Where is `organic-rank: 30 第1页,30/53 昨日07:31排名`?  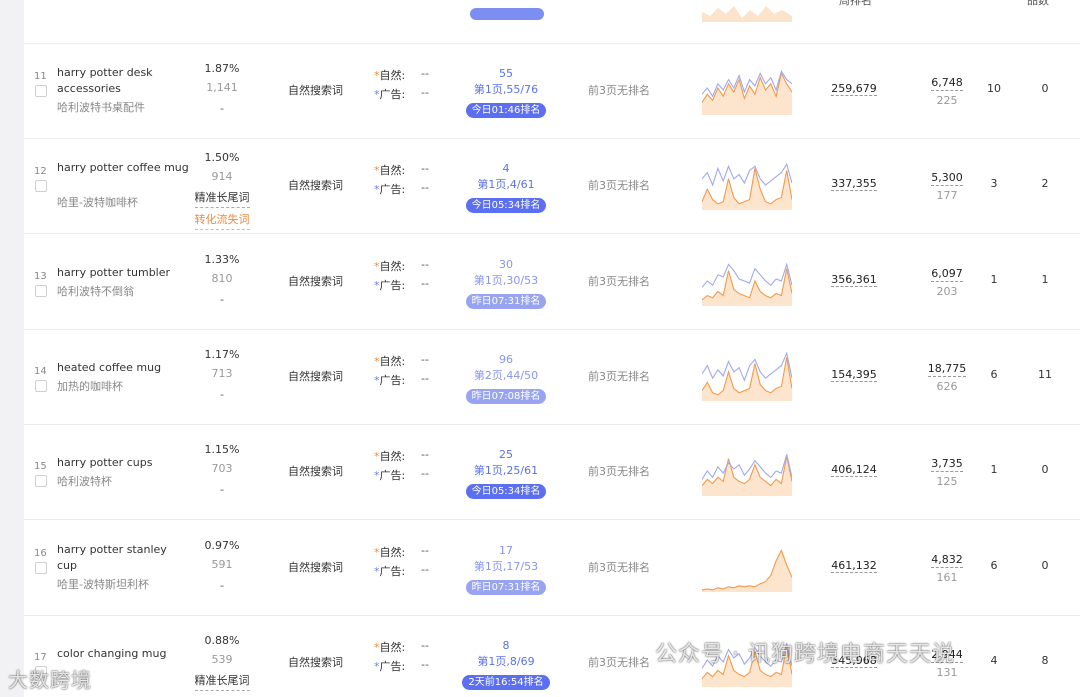 organic-rank: 30 第1页,30/53 昨日07:31排名 is located at coordinates (506, 283).